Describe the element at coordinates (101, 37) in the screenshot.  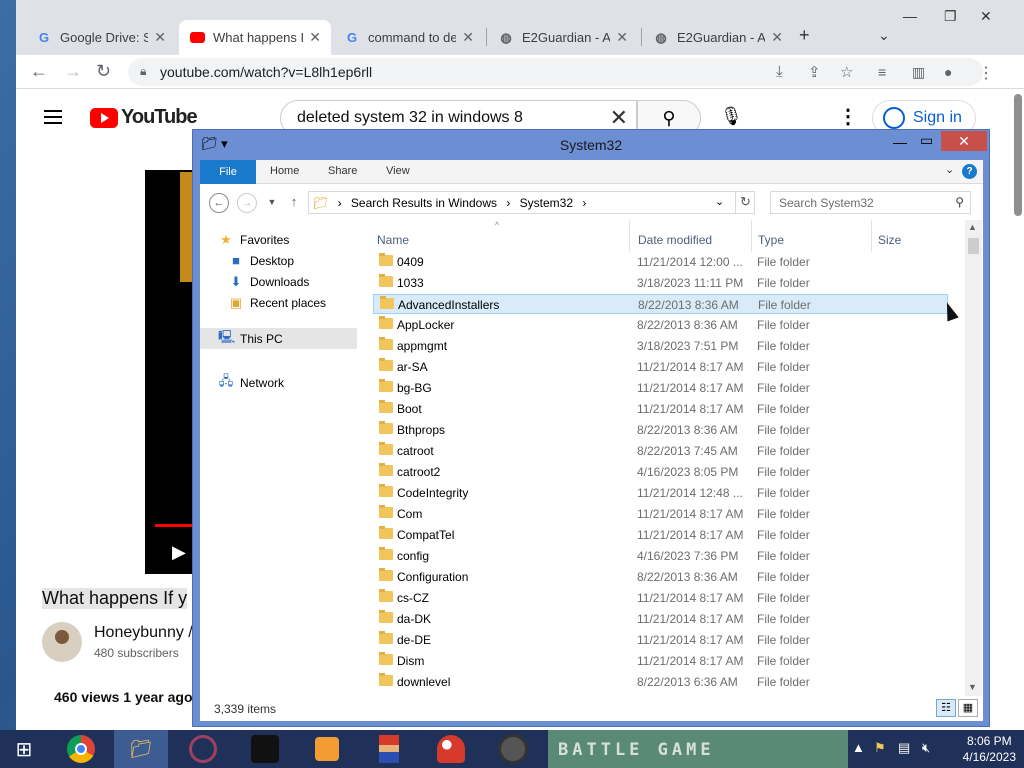
I see `tab-google-drive: G Google Drive: Si ✕` at that location.